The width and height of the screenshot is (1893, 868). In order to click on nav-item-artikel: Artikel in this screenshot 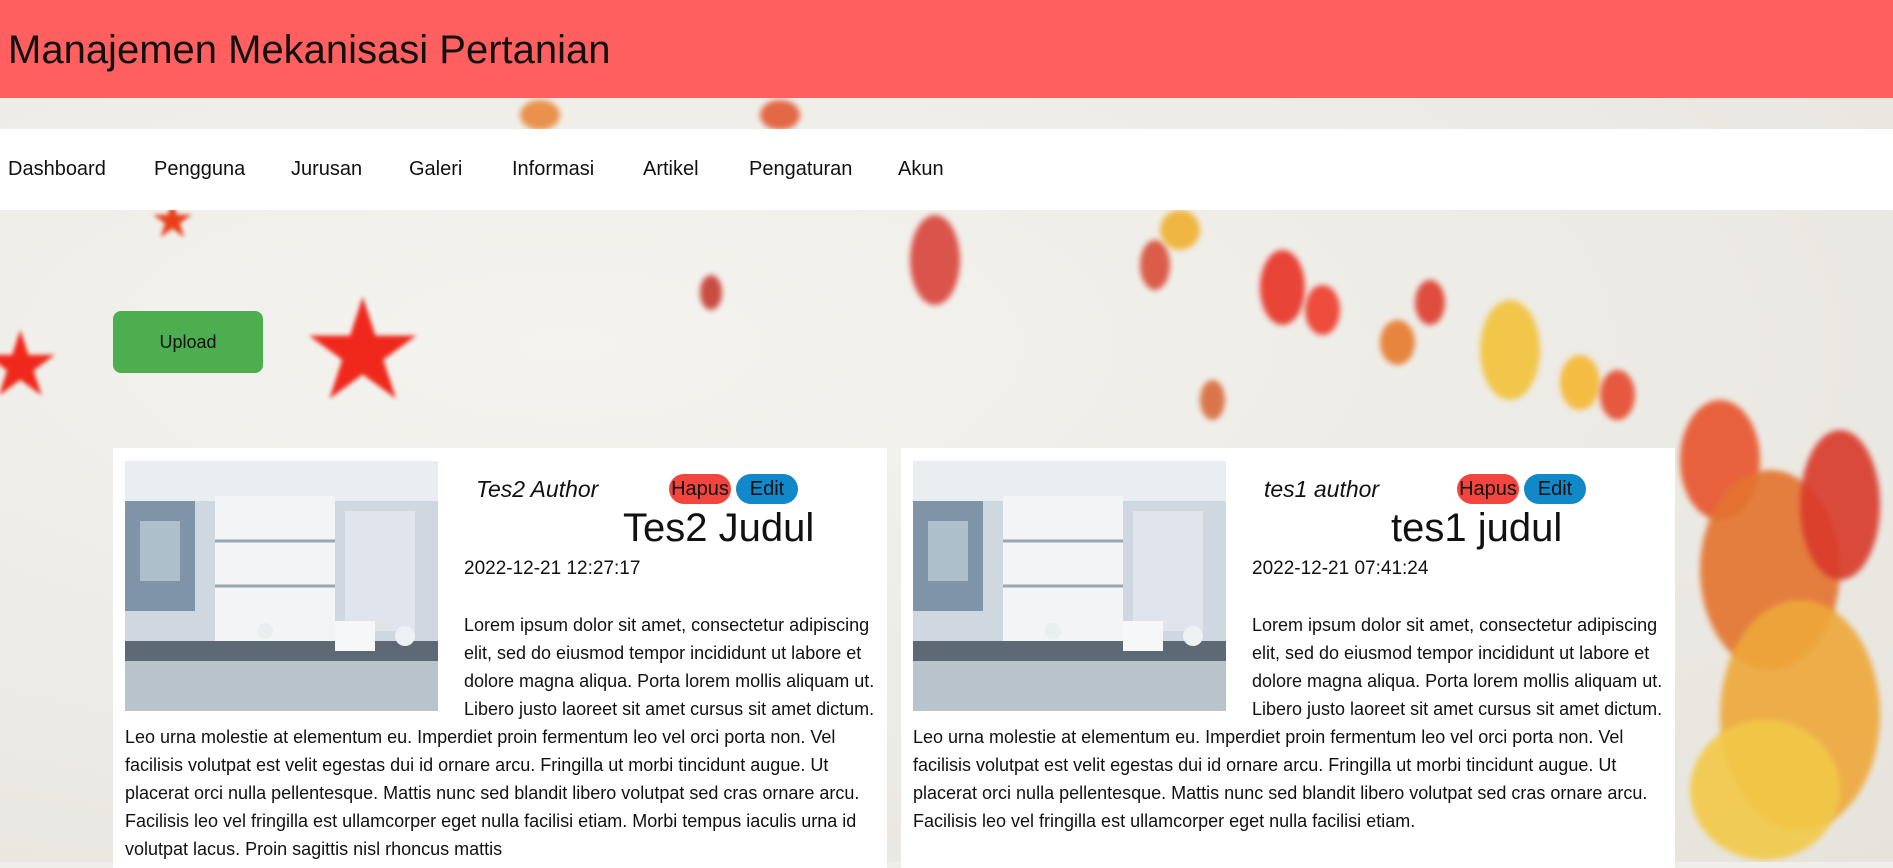, I will do `click(671, 169)`.